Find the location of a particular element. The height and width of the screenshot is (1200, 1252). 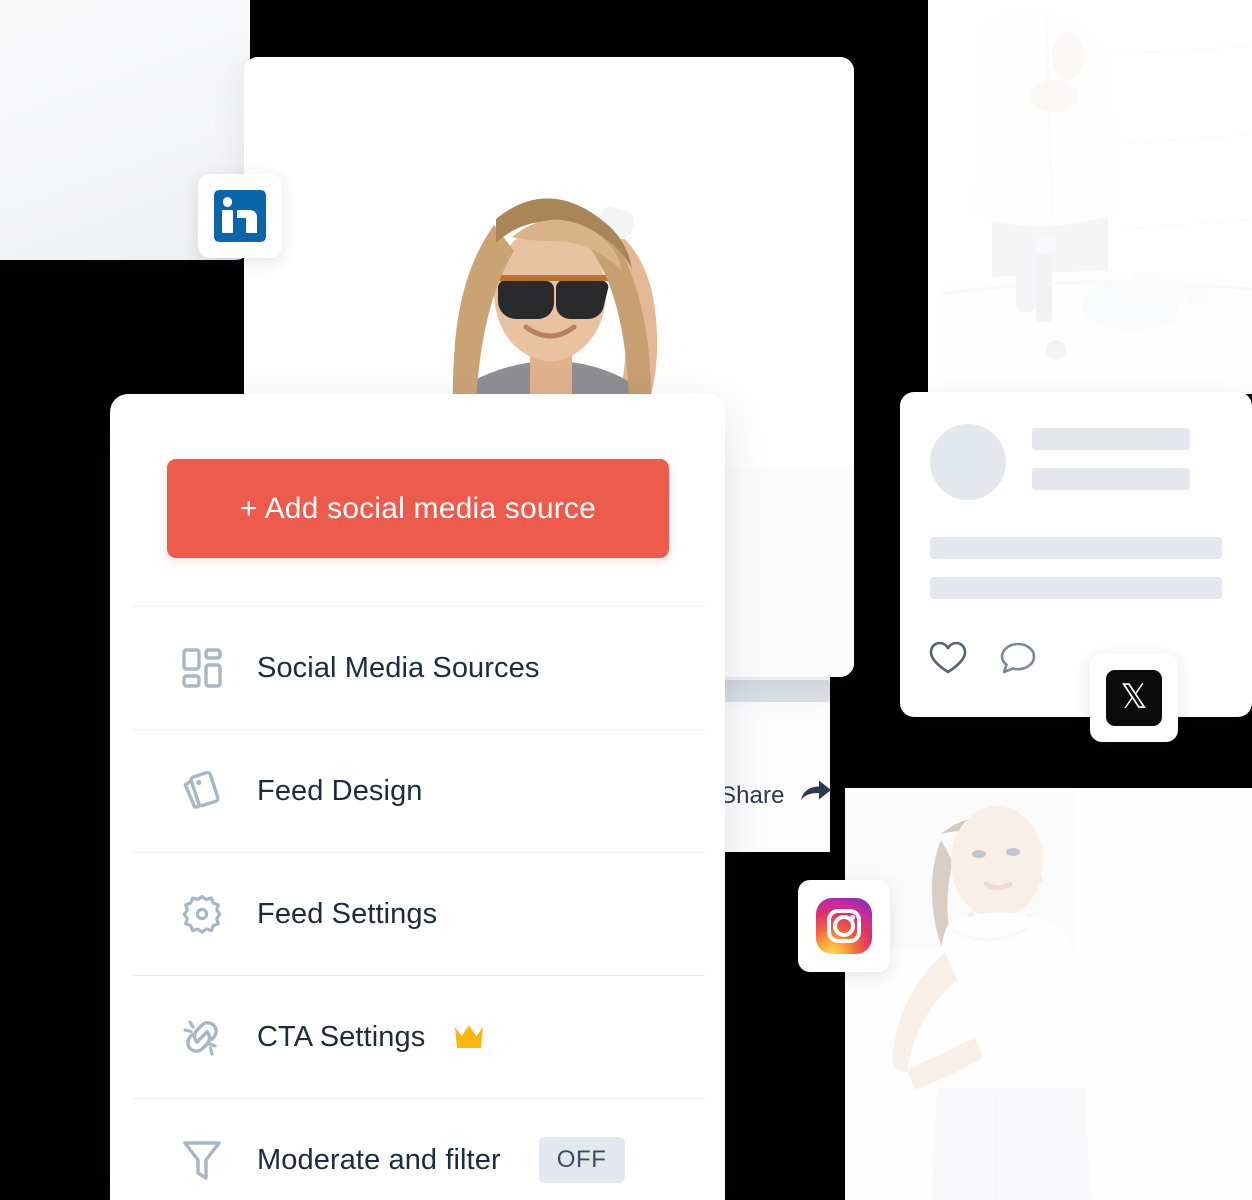

x-icon: 𝕏 is located at coordinates (1134, 698).